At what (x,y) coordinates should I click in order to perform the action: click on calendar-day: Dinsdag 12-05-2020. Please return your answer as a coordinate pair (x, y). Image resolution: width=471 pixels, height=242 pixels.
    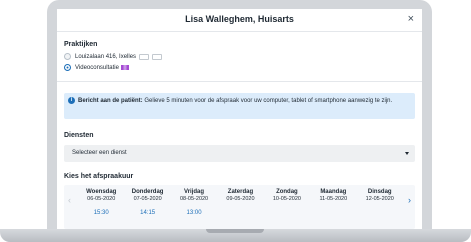
    Looking at the image, I should click on (380, 202).